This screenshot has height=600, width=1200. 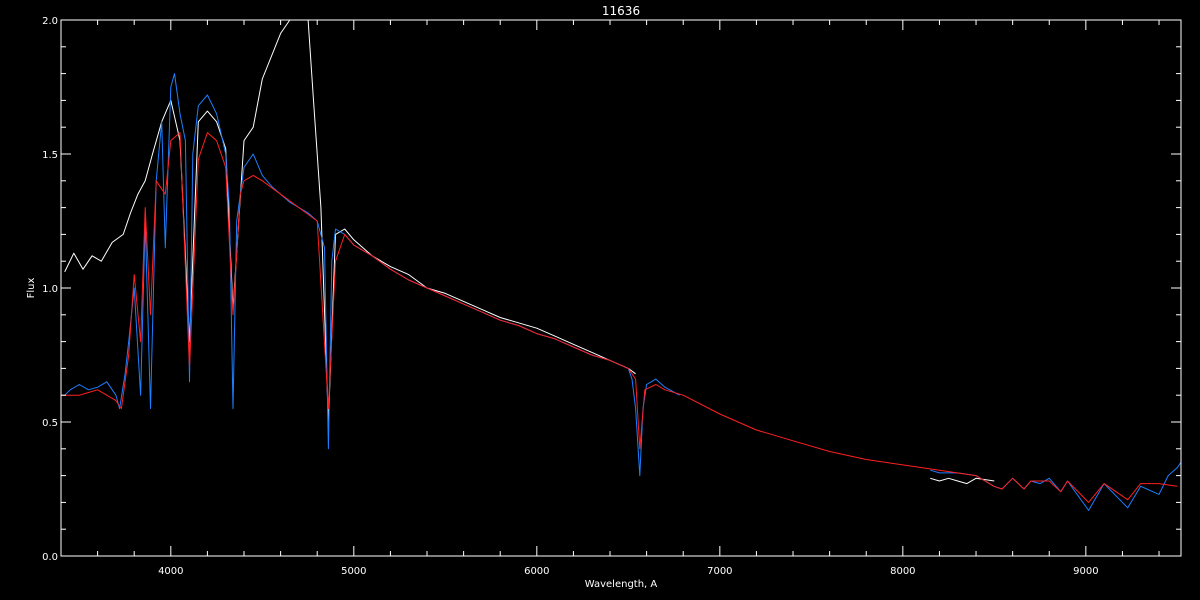 What do you see at coordinates (50, 557) in the screenshot?
I see `y-tick-label: 0.0` at bounding box center [50, 557].